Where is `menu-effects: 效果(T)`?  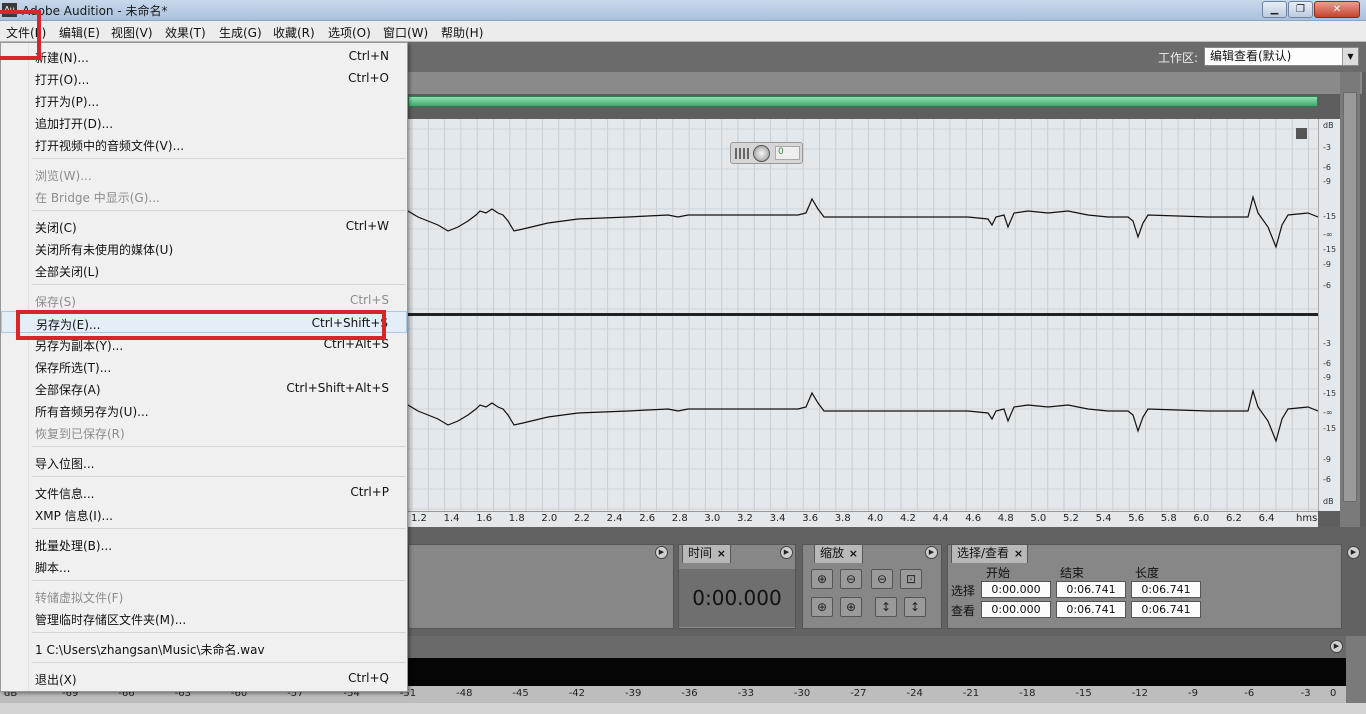 menu-effects: 效果(T) is located at coordinates (185, 32).